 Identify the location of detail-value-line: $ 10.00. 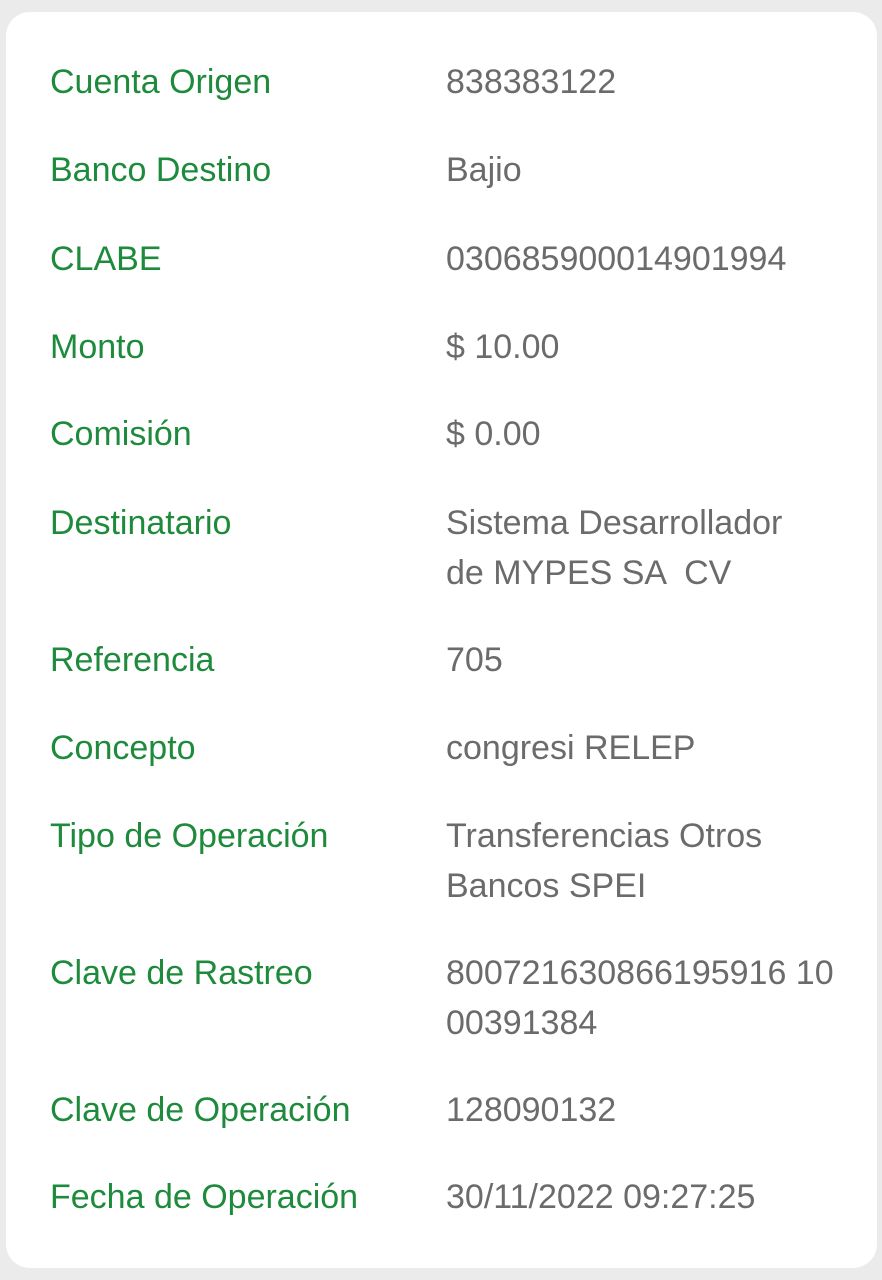
(503, 347).